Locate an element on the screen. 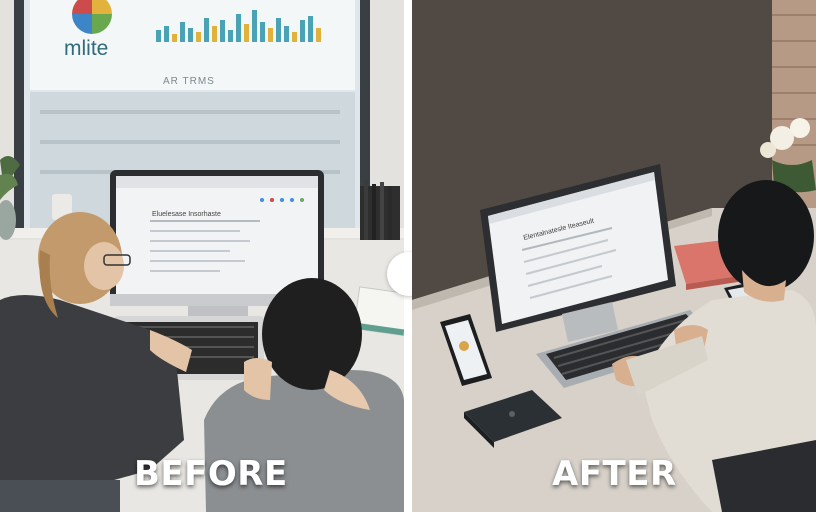 Image resolution: width=816 pixels, height=512 pixels. before-label: BEFORE is located at coordinates (211, 474).